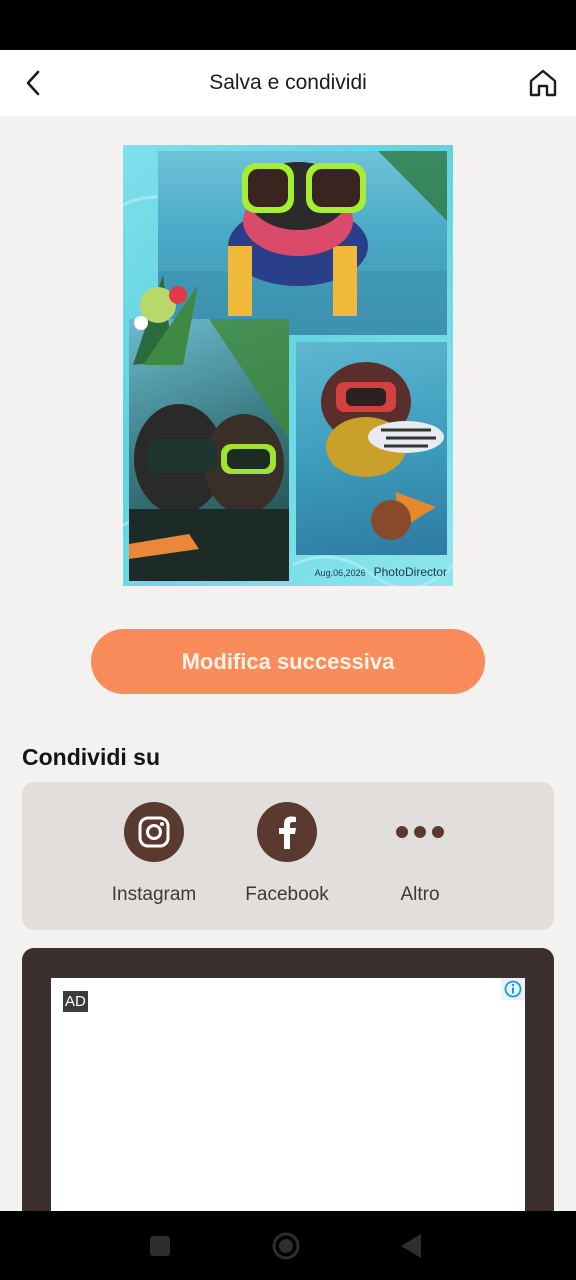 This screenshot has width=576, height=1280. Describe the element at coordinates (288, 661) in the screenshot. I see `next-edit-button: Modifica successiva` at that location.